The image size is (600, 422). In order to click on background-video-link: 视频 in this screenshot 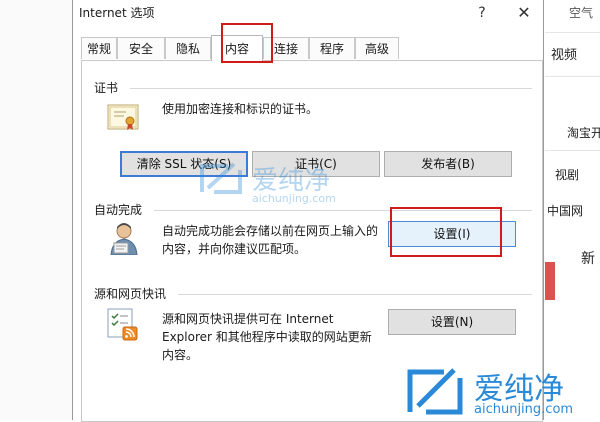, I will do `click(564, 55)`.